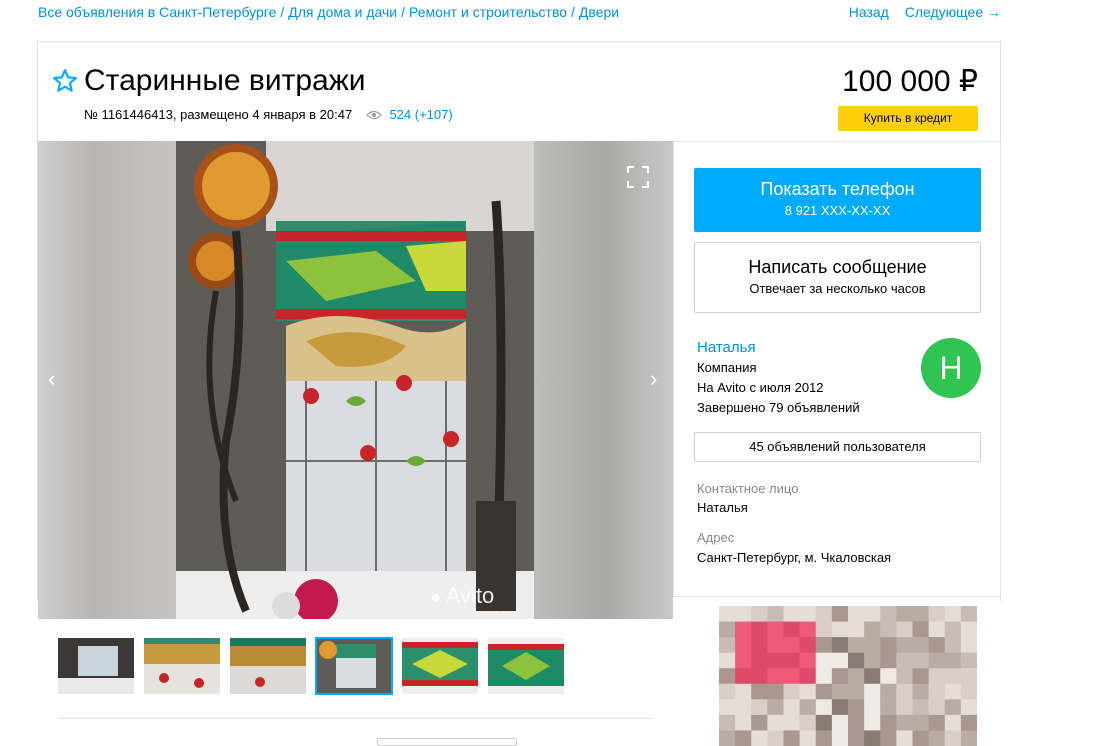 This screenshot has height=746, width=1104. I want to click on advertisement-banner, so click(848, 676).